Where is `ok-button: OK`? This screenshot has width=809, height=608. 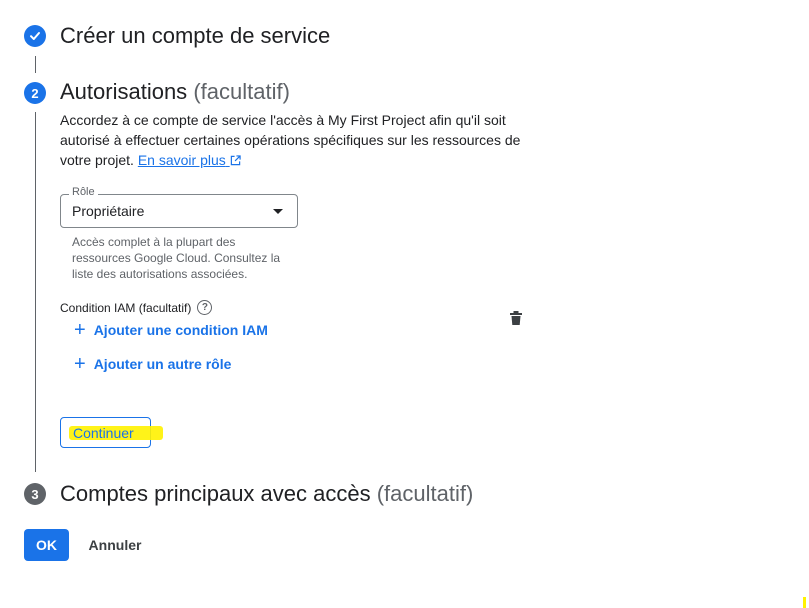 ok-button: OK is located at coordinates (46, 545).